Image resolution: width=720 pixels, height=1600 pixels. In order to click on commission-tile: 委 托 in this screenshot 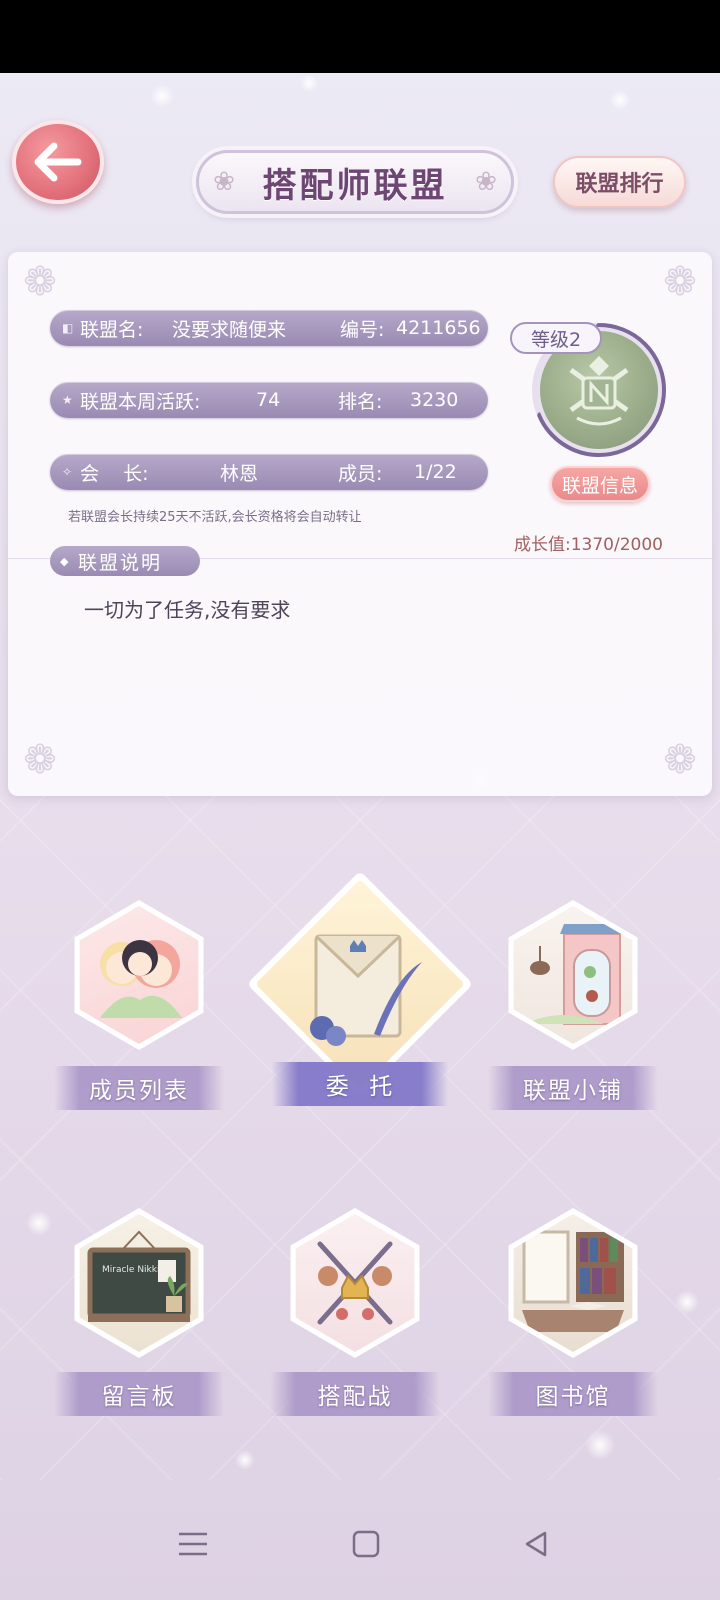, I will do `click(360, 990)`.